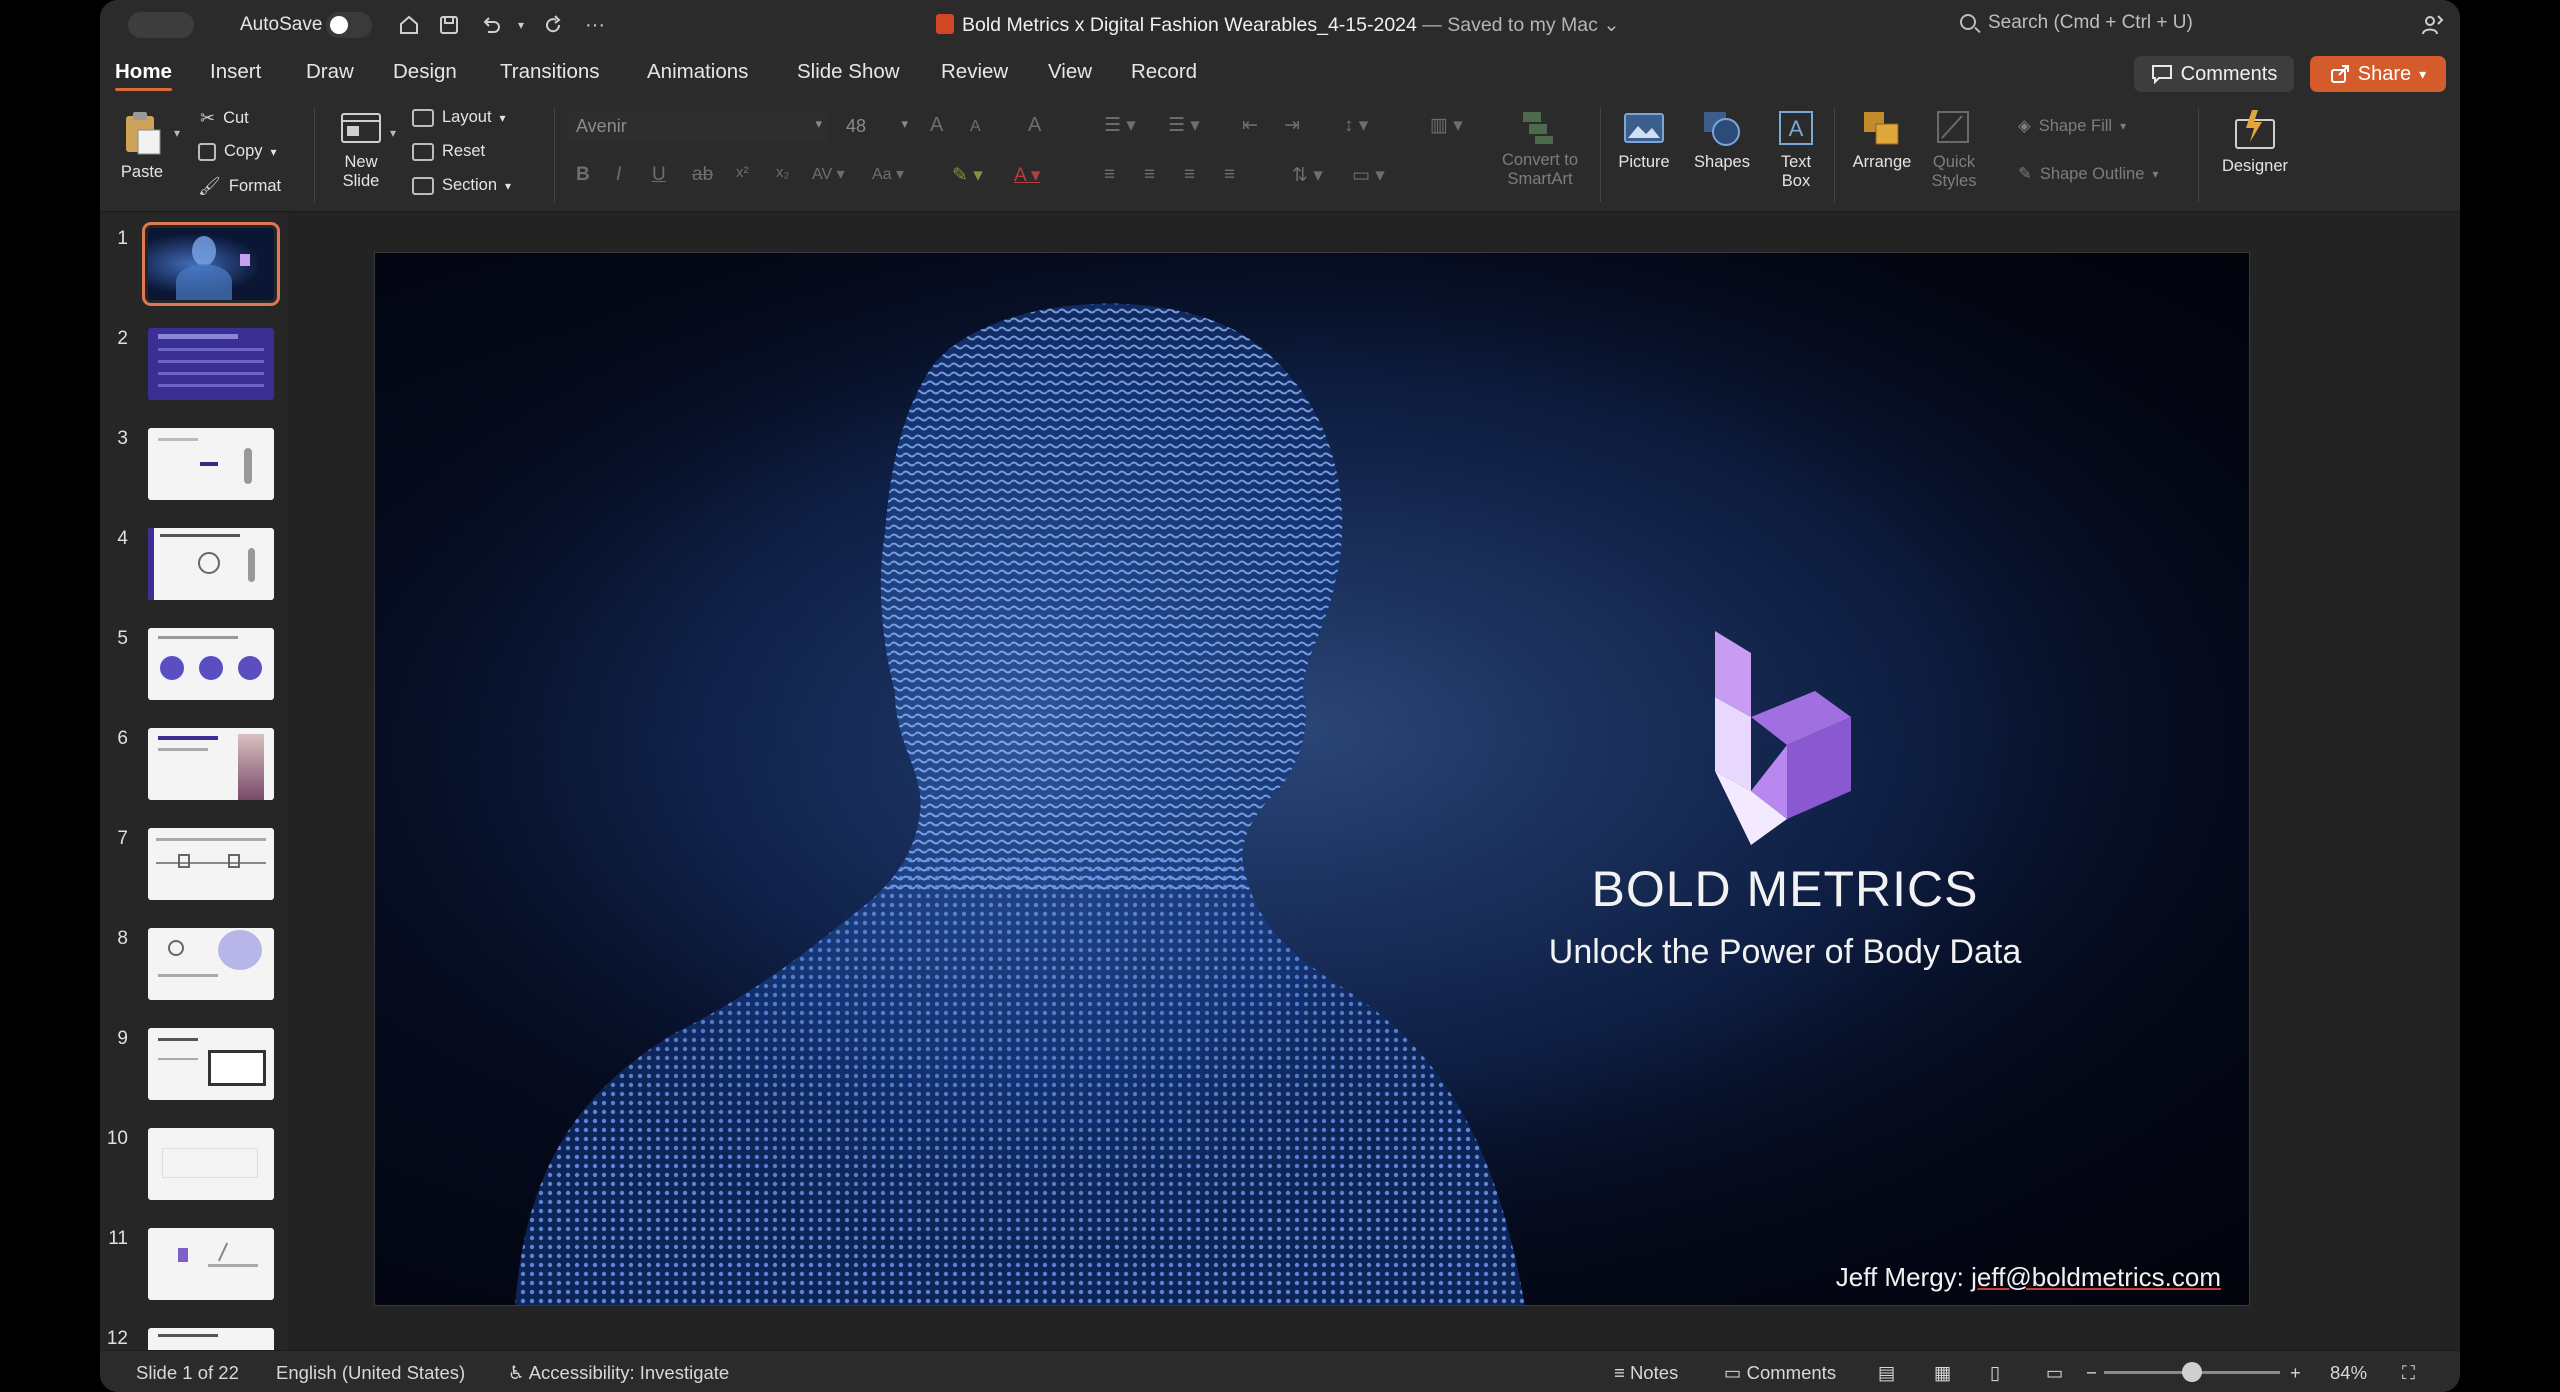  Describe the element at coordinates (2378, 74) in the screenshot. I see `share-button: Share ▾` at that location.